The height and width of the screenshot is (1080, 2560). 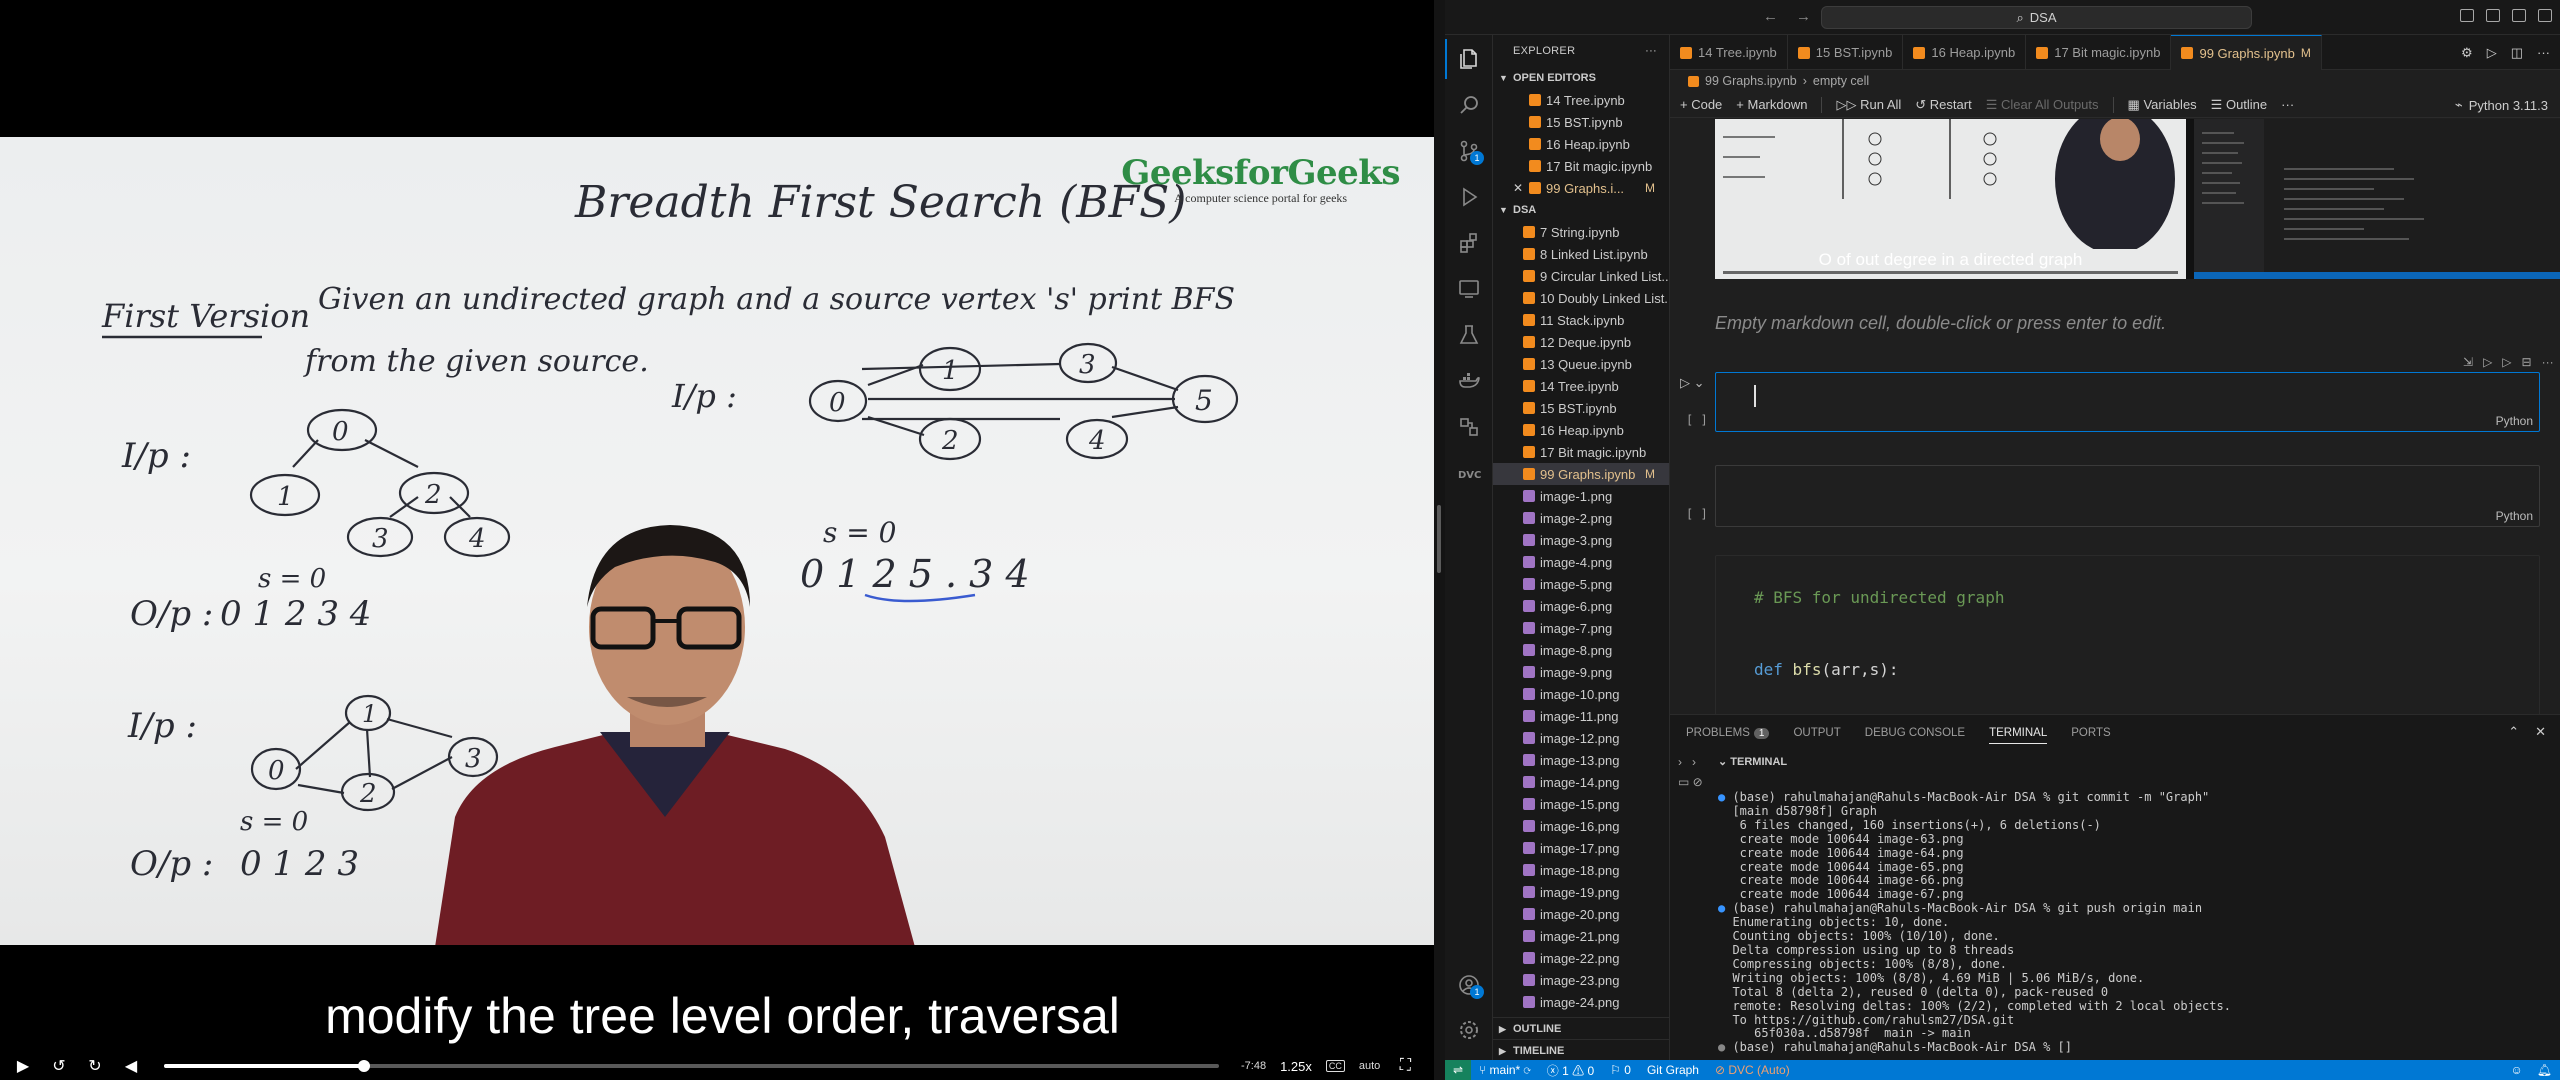 I want to click on rewind-10-icon: ↺, so click(x=59, y=1066).